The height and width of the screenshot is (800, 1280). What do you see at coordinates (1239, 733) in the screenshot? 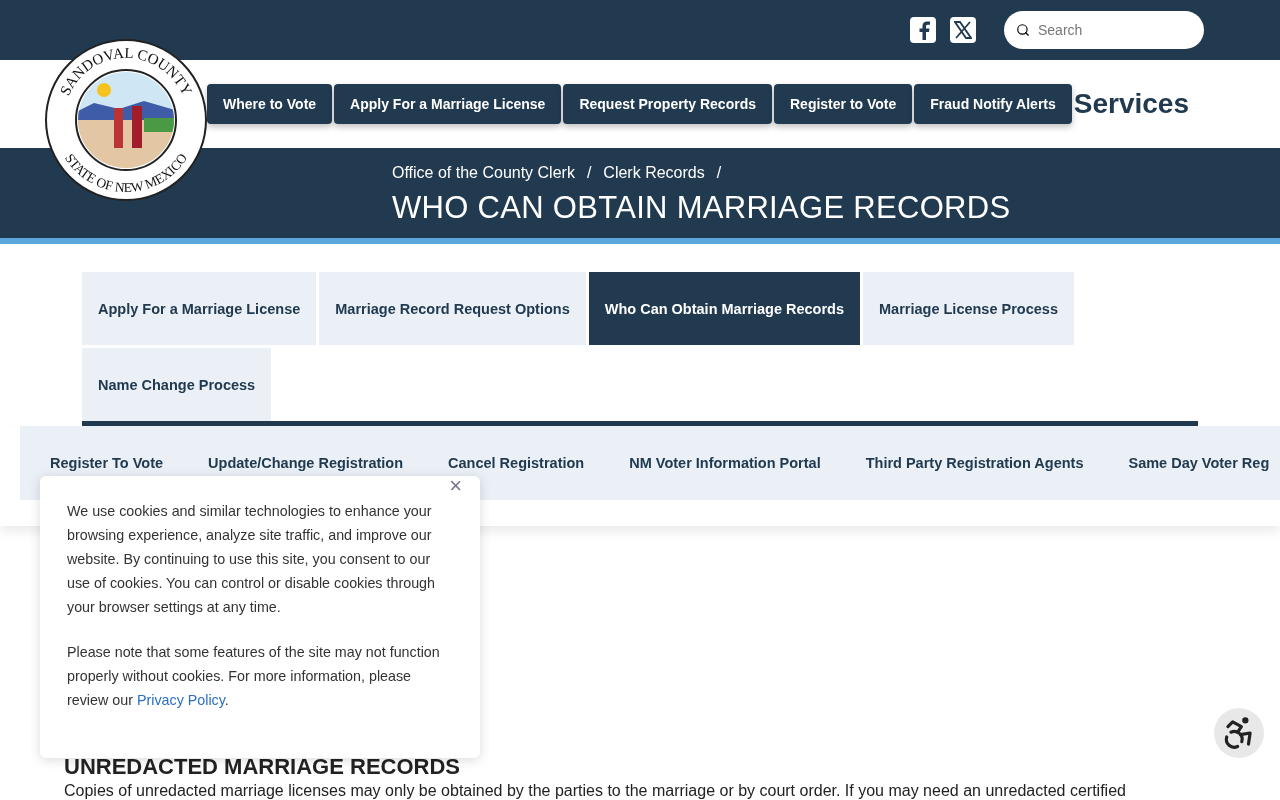
I see `accessibility-button` at bounding box center [1239, 733].